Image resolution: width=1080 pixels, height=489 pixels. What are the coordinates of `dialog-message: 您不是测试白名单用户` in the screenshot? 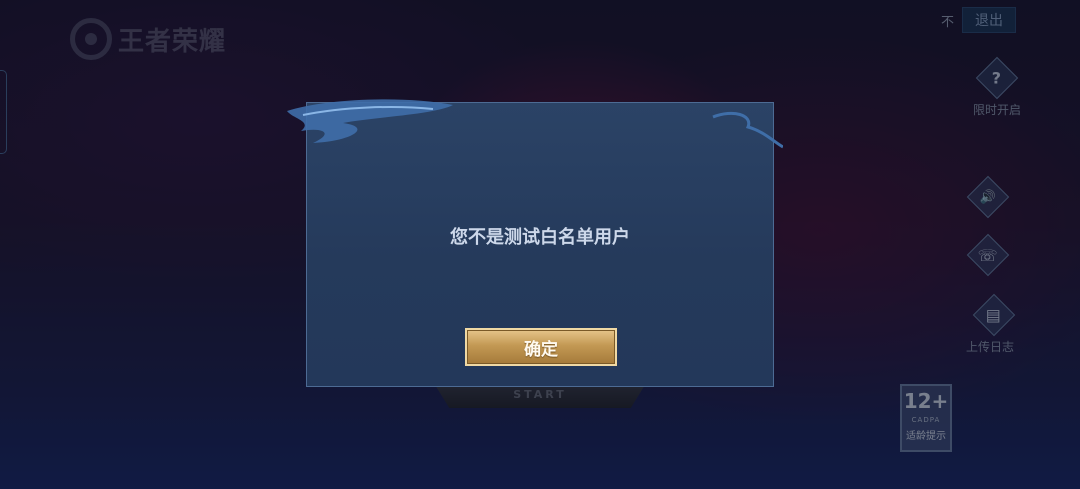 It's located at (540, 237).